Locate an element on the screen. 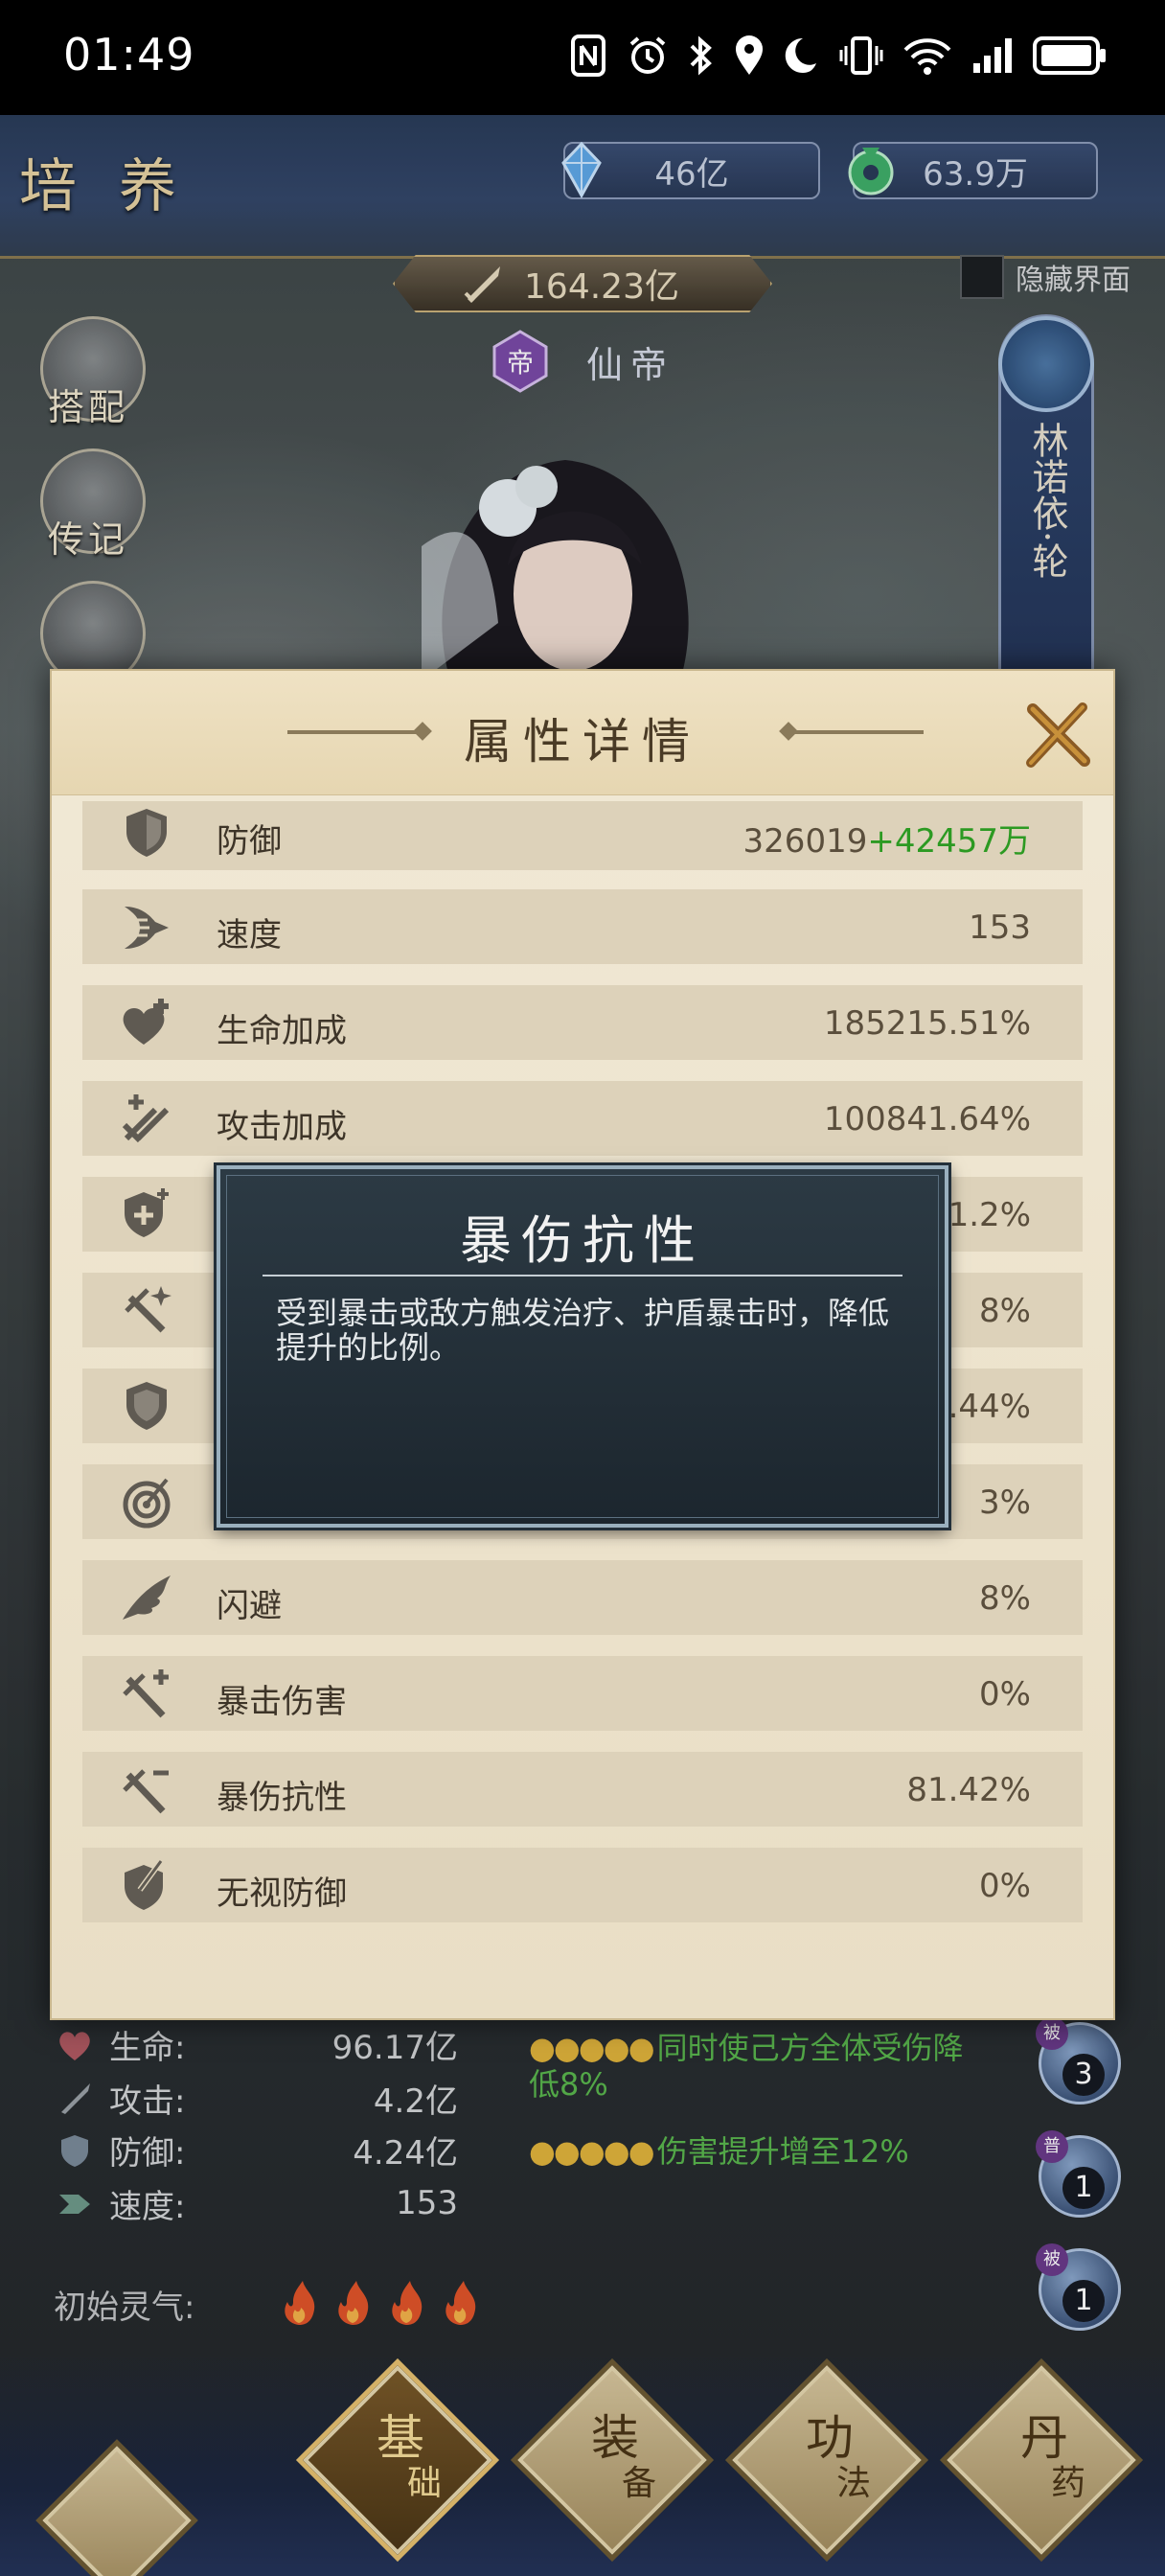 This screenshot has width=1165, height=2576. attribute-row-attack-bonus: 攻击加成 100841.64% is located at coordinates (582, 1118).